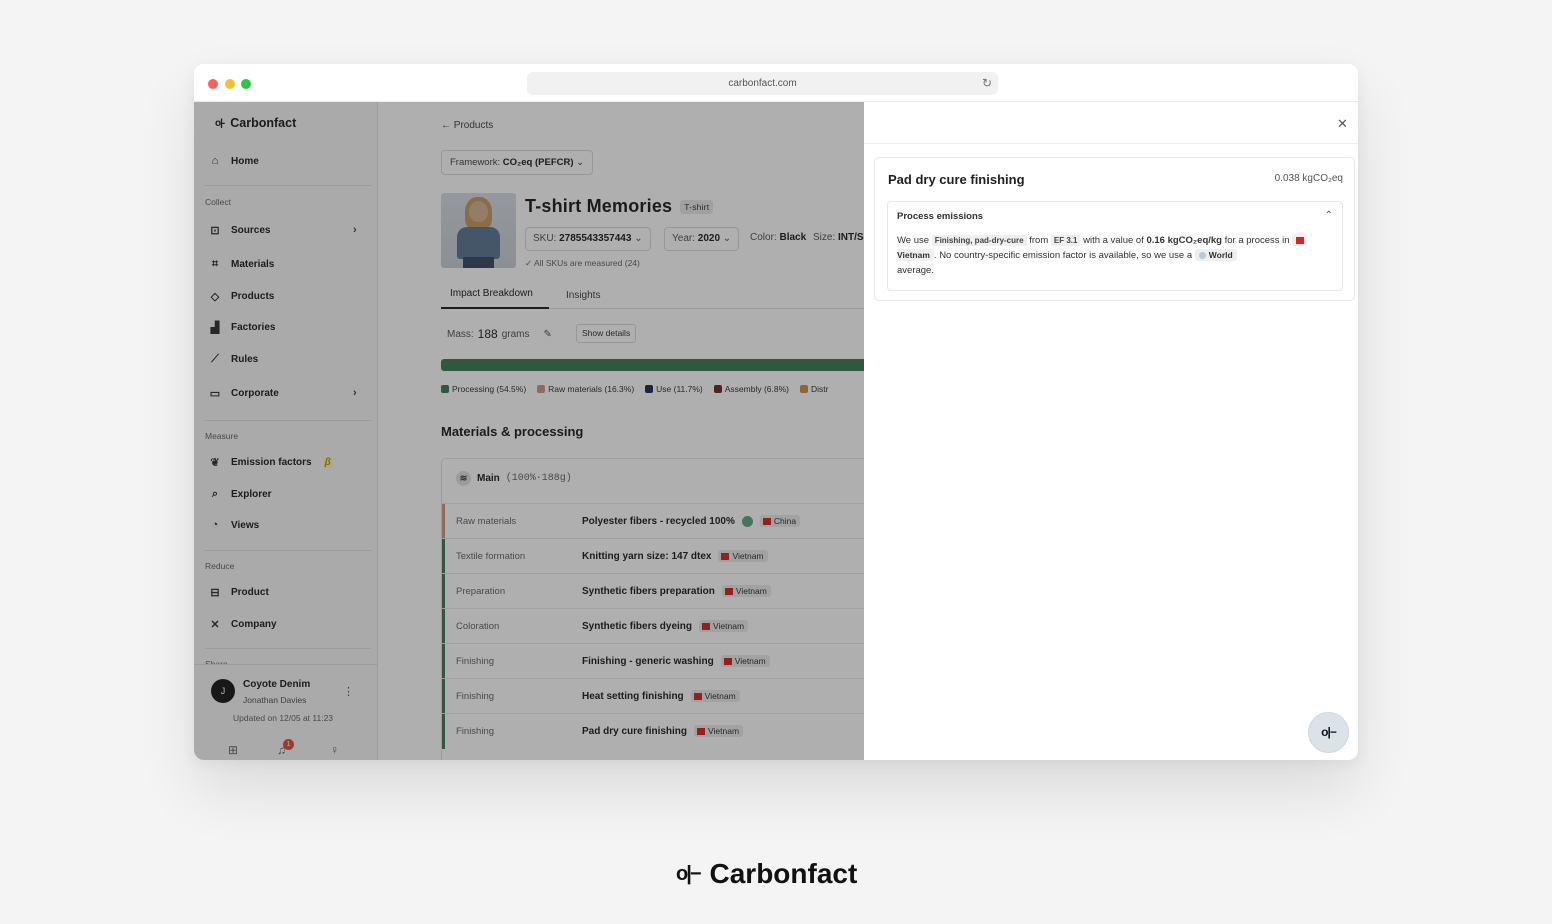  Describe the element at coordinates (1111, 143) in the screenshot. I see `divider` at that location.